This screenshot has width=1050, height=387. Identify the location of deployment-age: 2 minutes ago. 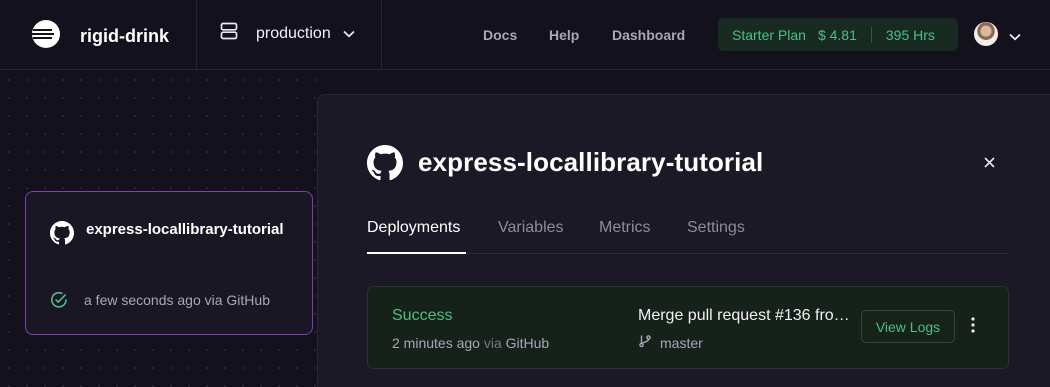
(436, 343).